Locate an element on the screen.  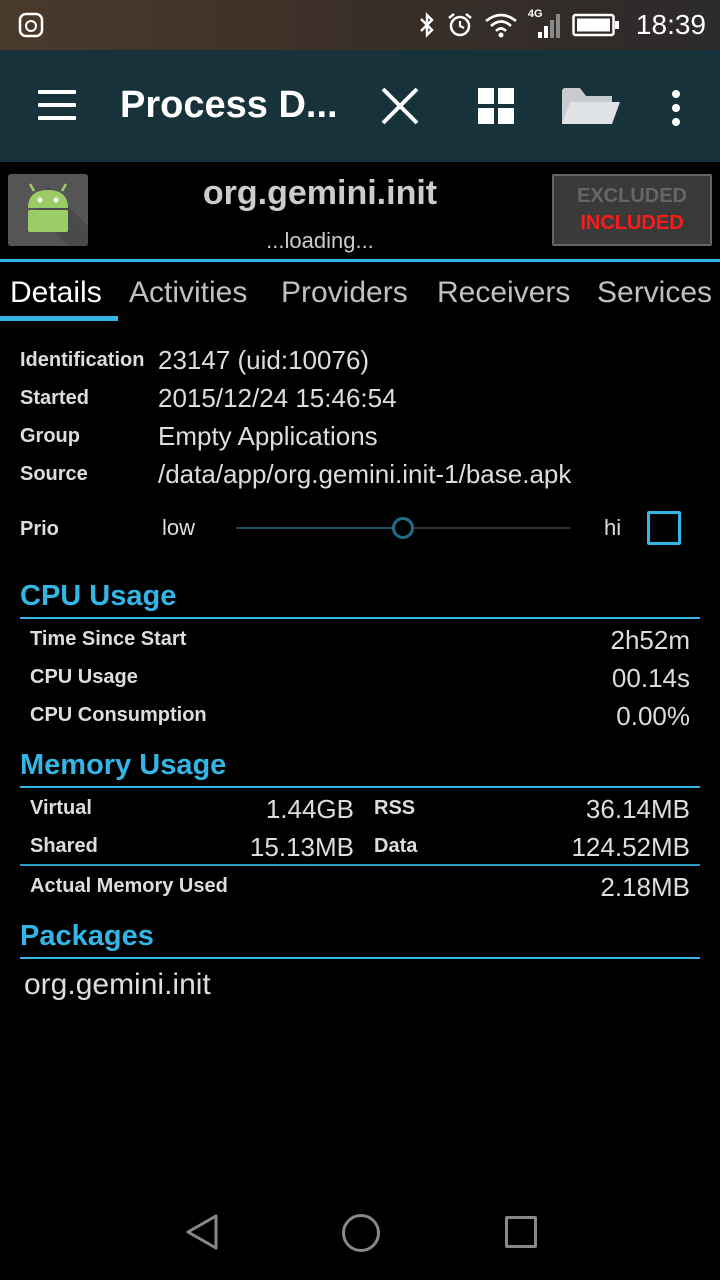
actual-memory-value: 2.18MB is located at coordinates (645, 887).